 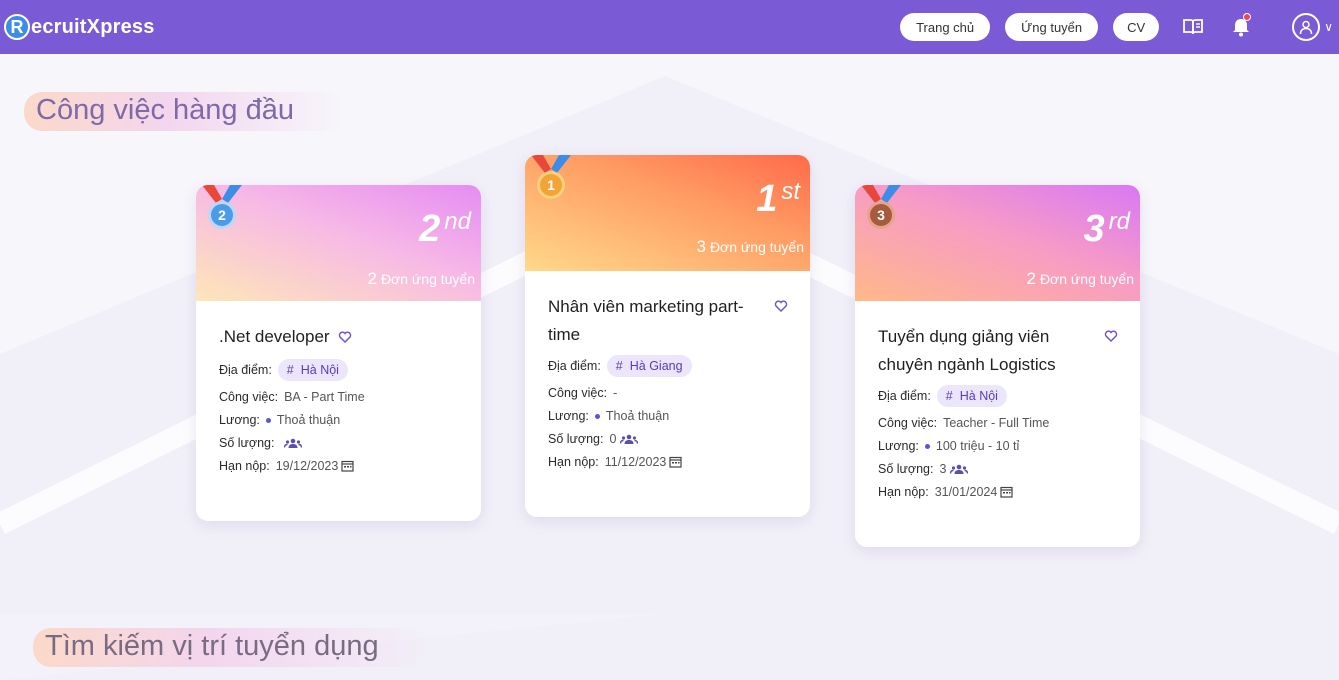 What do you see at coordinates (307, 466) in the screenshot?
I see `deadline-value: 19/12/2023` at bounding box center [307, 466].